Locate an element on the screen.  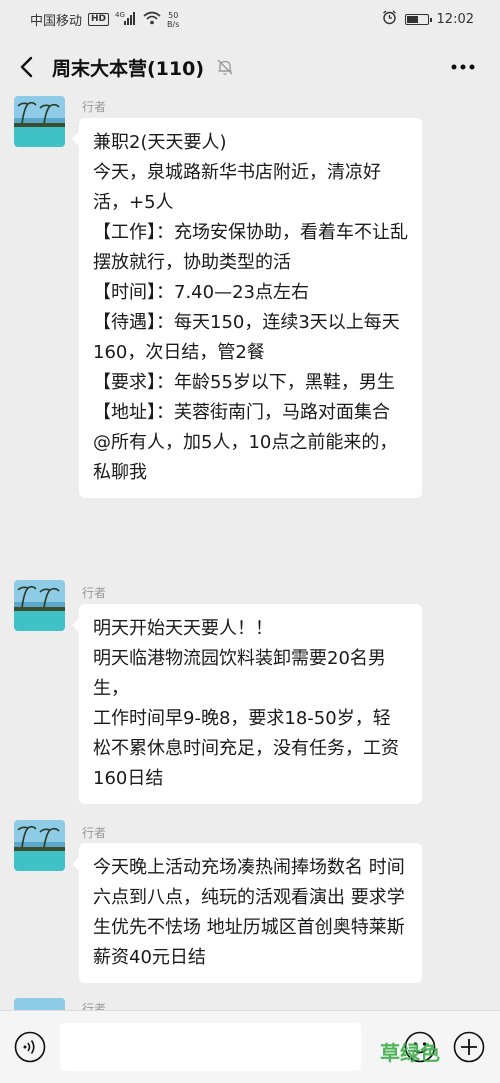
net-speed-unit: B/s is located at coordinates (173, 24).